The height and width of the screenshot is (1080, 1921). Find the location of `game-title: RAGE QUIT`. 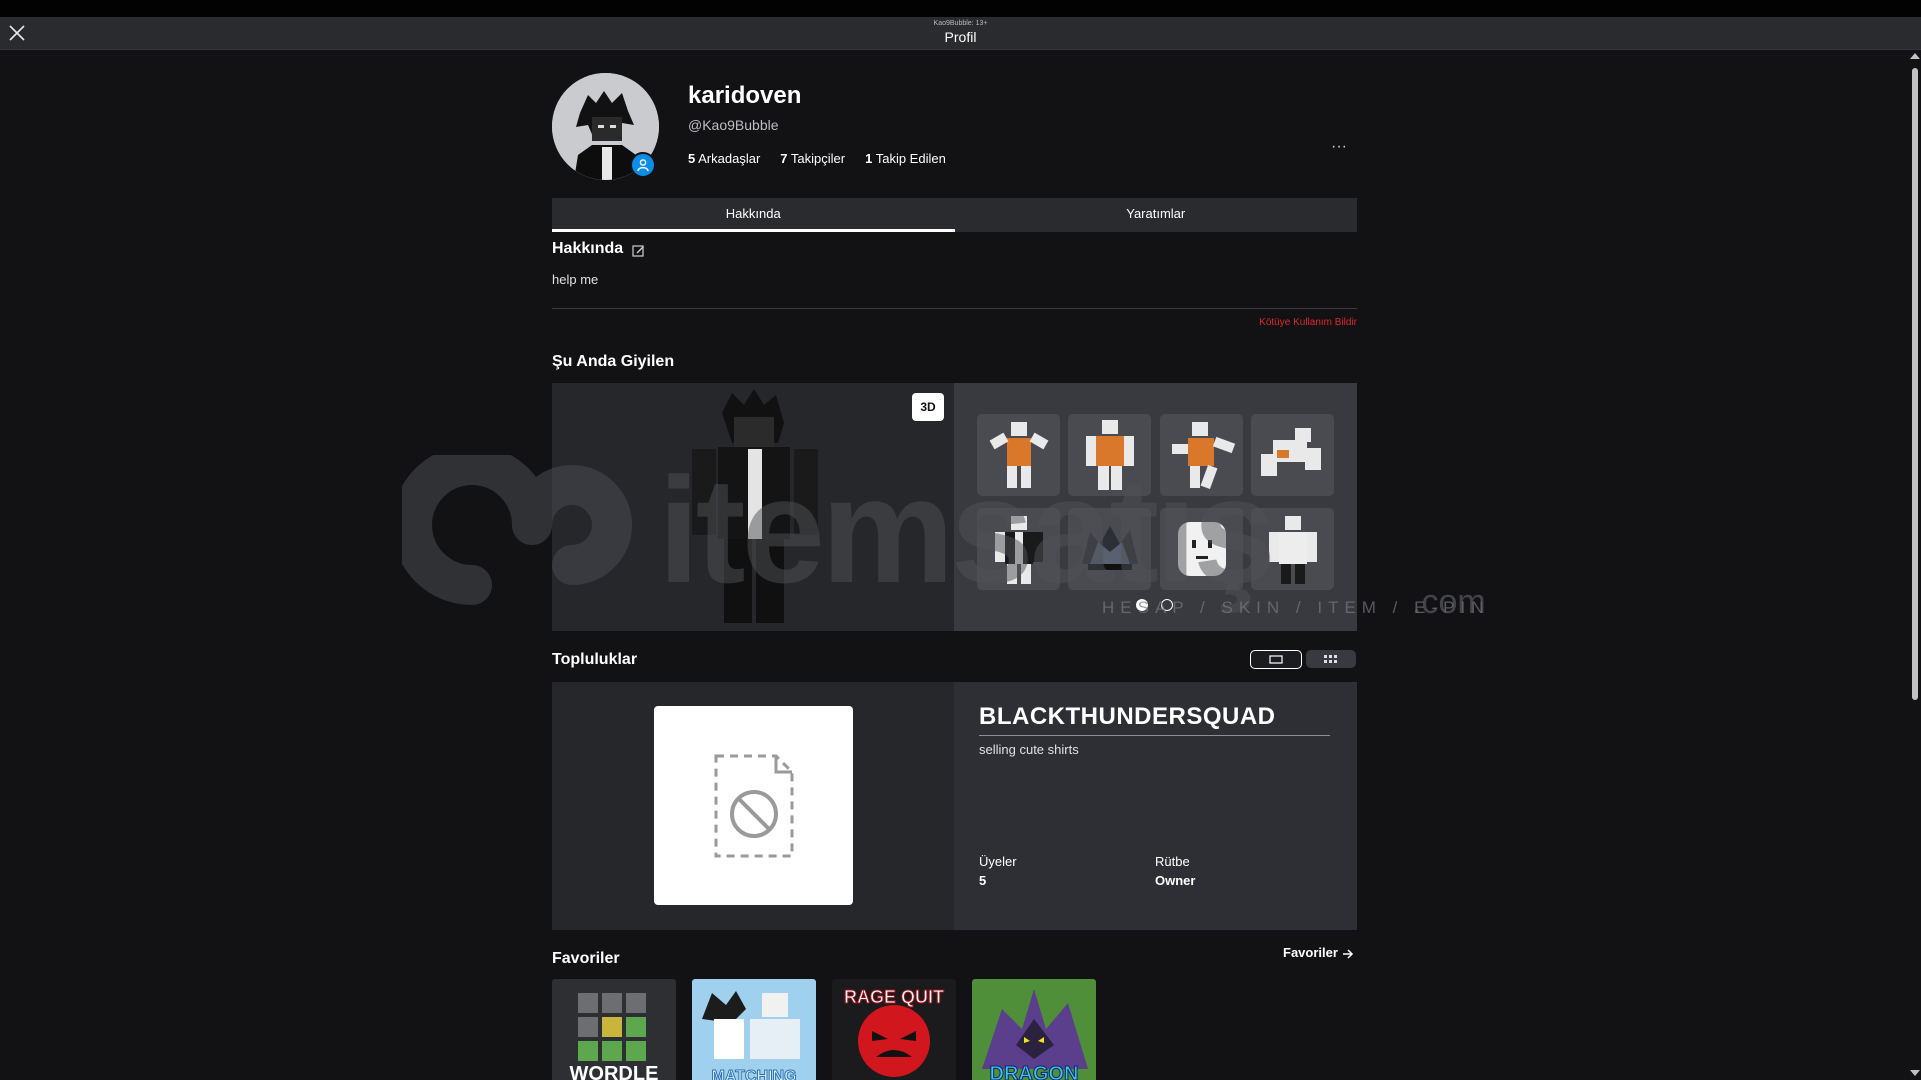

game-title: RAGE QUIT is located at coordinates (893, 997).